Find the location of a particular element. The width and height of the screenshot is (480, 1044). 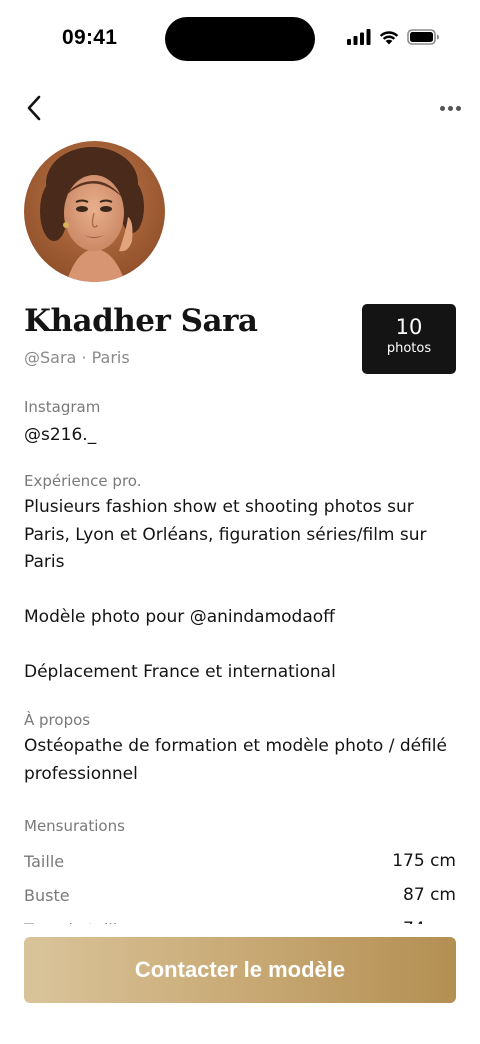

measurement-row-bust: Buste 87 cm is located at coordinates (240, 895).